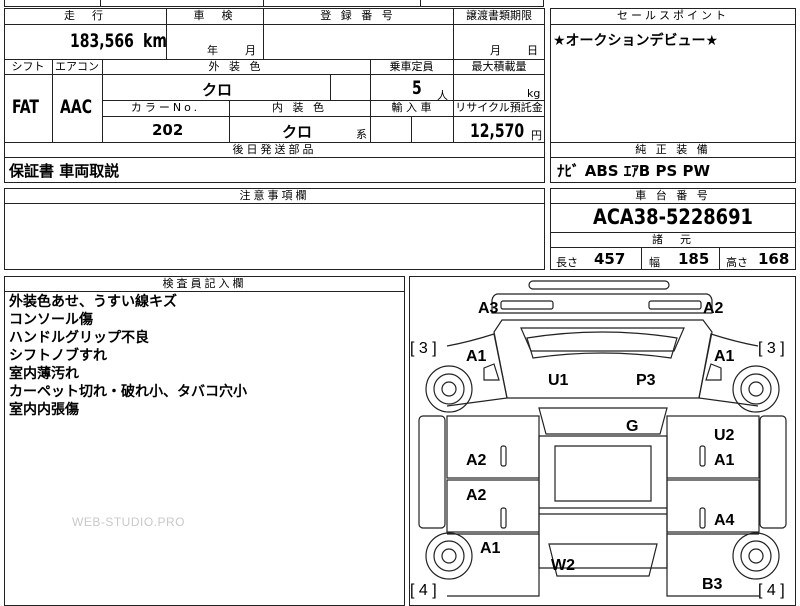  I want to click on capacity-value: 5, so click(417, 88).